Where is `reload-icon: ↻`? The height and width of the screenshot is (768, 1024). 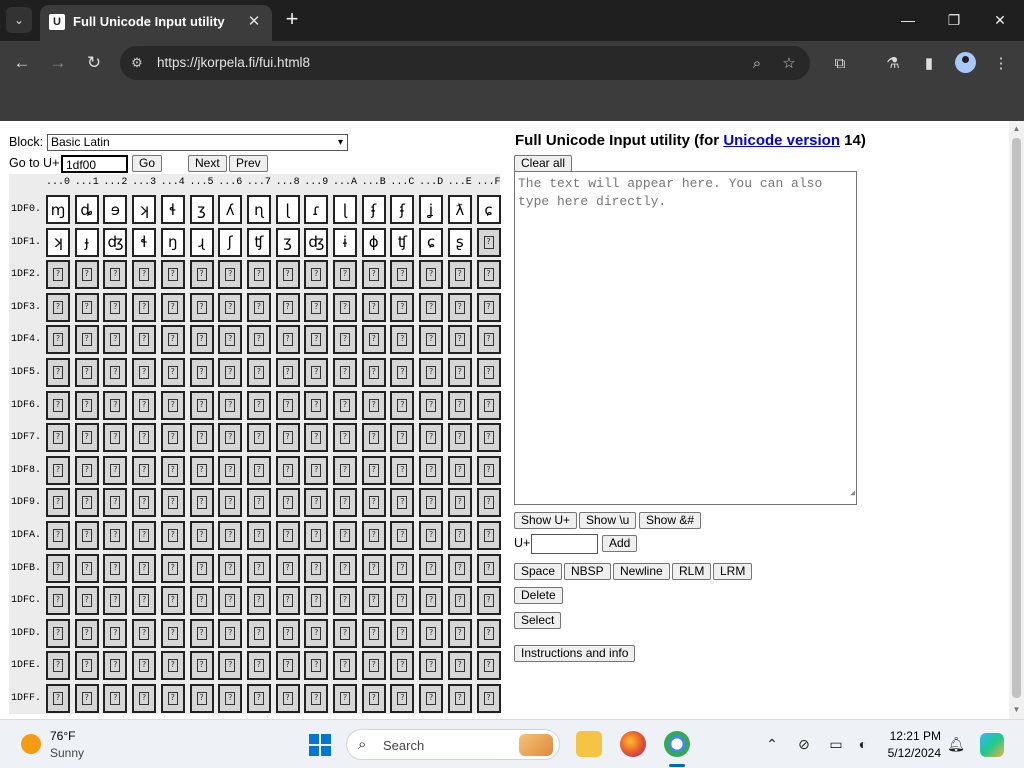 reload-icon: ↻ is located at coordinates (94, 63).